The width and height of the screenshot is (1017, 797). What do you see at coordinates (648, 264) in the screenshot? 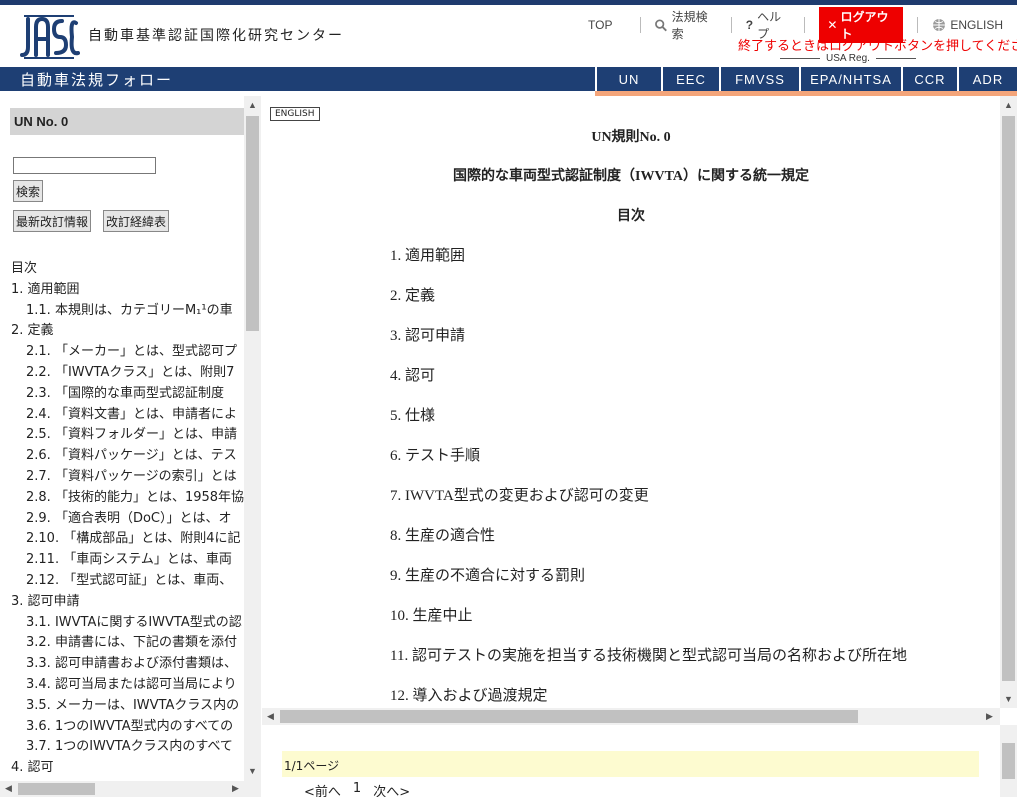
I see `document-toc-item: 1. 適用範囲` at bounding box center [648, 264].